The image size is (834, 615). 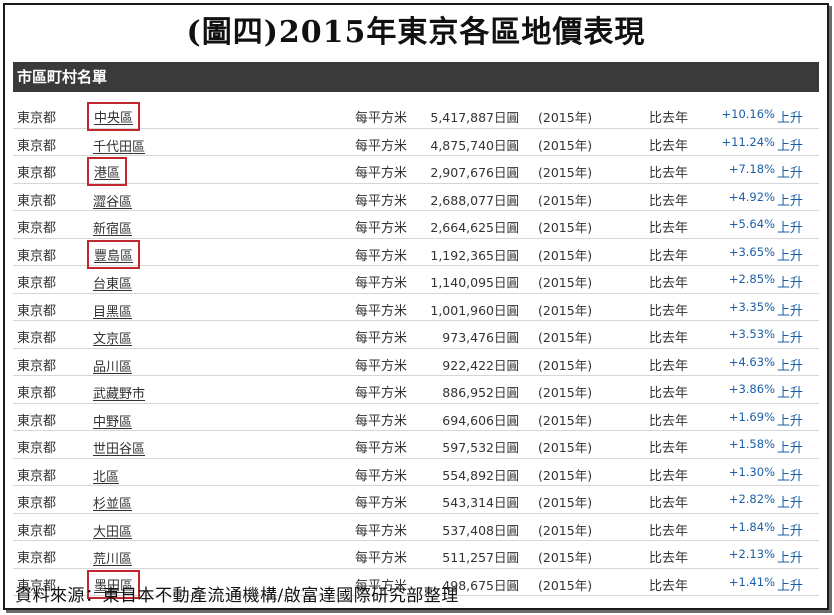 I want to click on district-link: 中央區, so click(x=113, y=116).